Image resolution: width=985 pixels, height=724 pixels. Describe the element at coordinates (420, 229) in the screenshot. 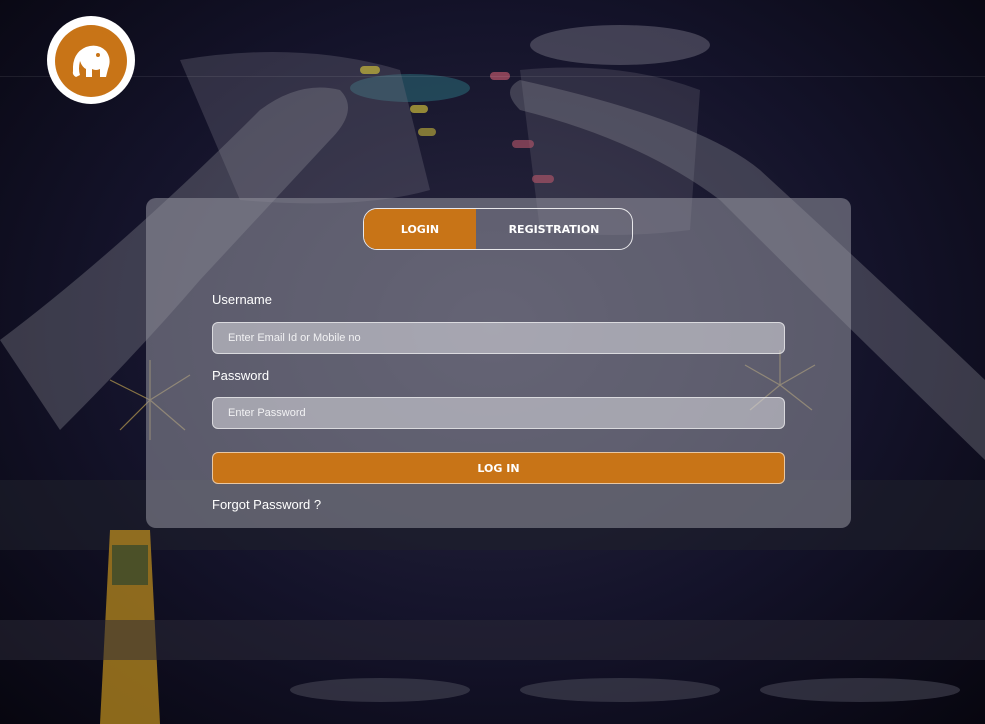

I see `tab-login: LOGIN` at that location.